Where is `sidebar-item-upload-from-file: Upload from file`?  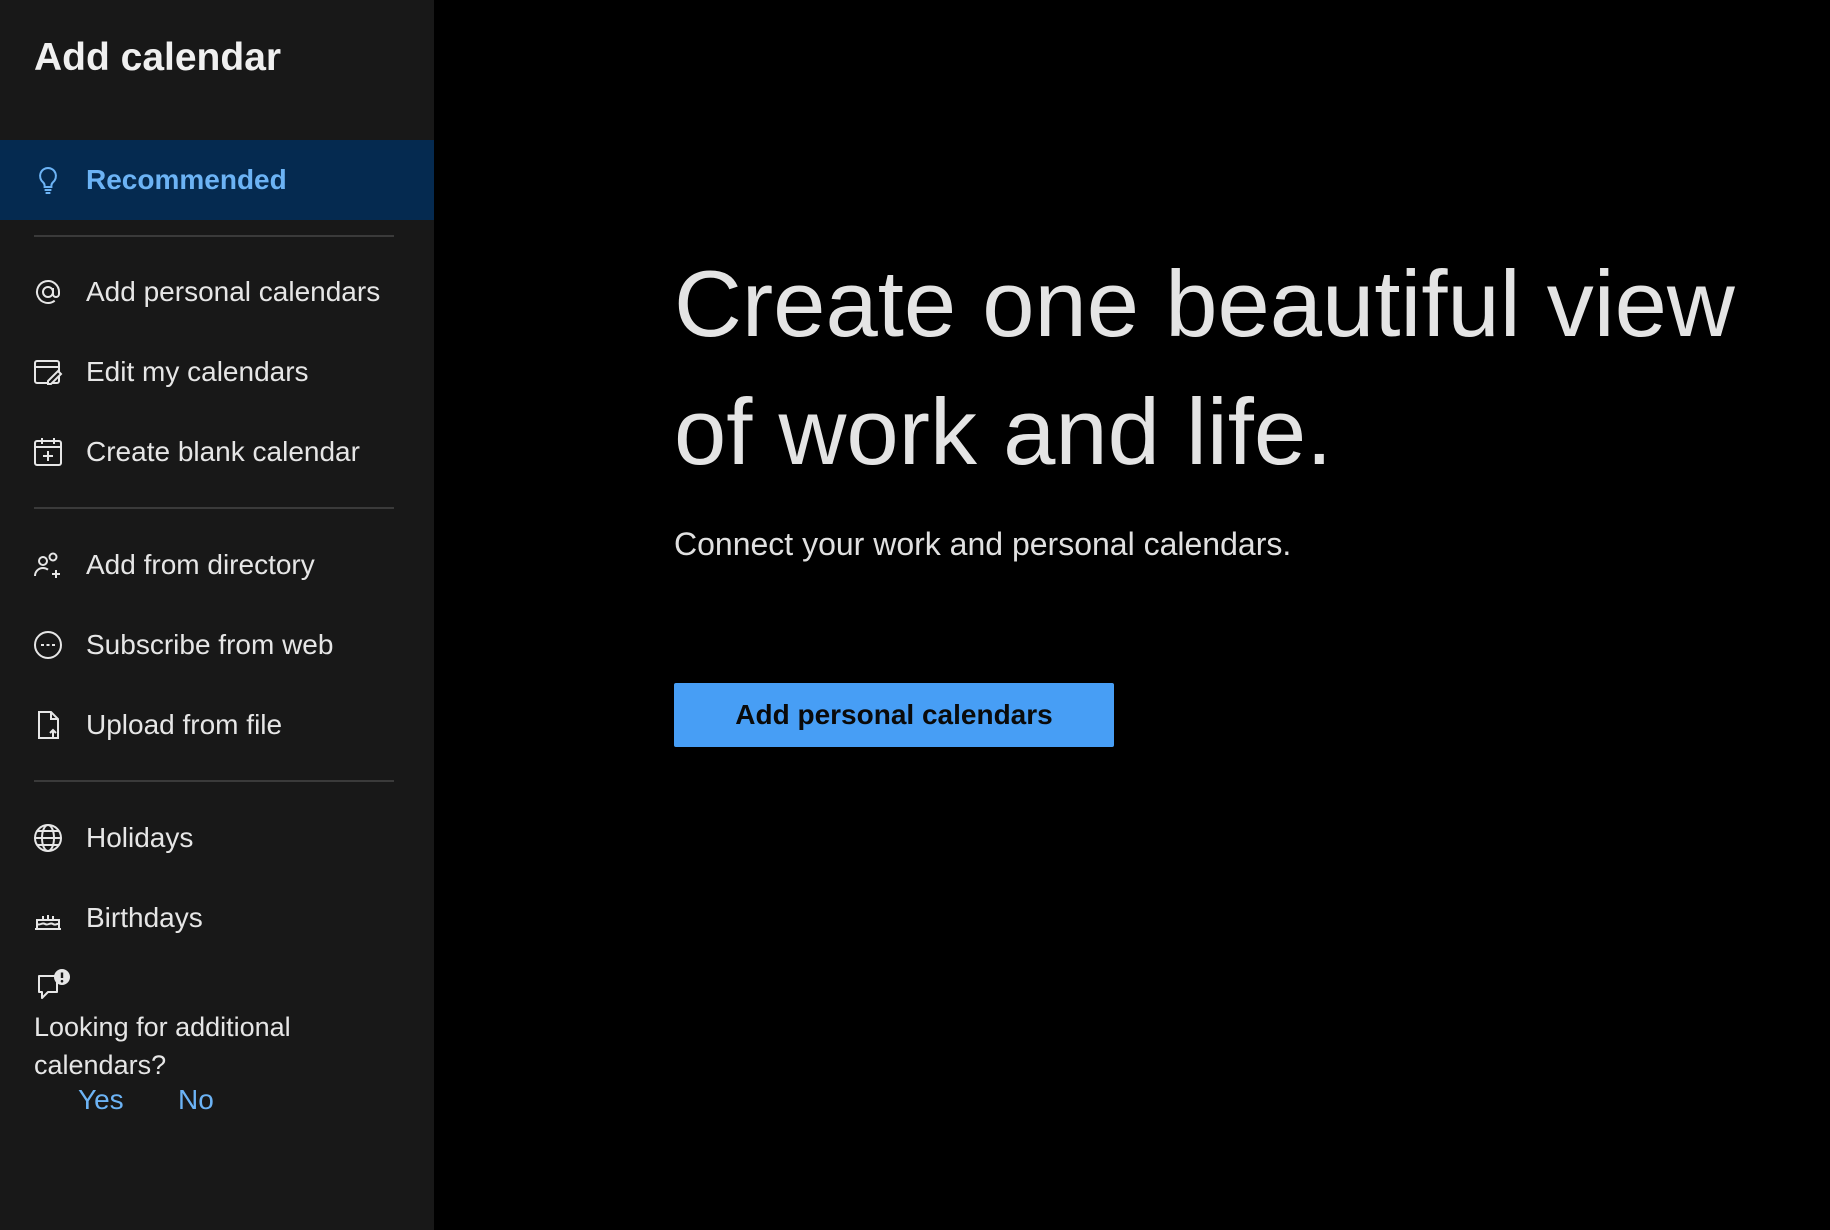 sidebar-item-upload-from-file: Upload from file is located at coordinates (217, 725).